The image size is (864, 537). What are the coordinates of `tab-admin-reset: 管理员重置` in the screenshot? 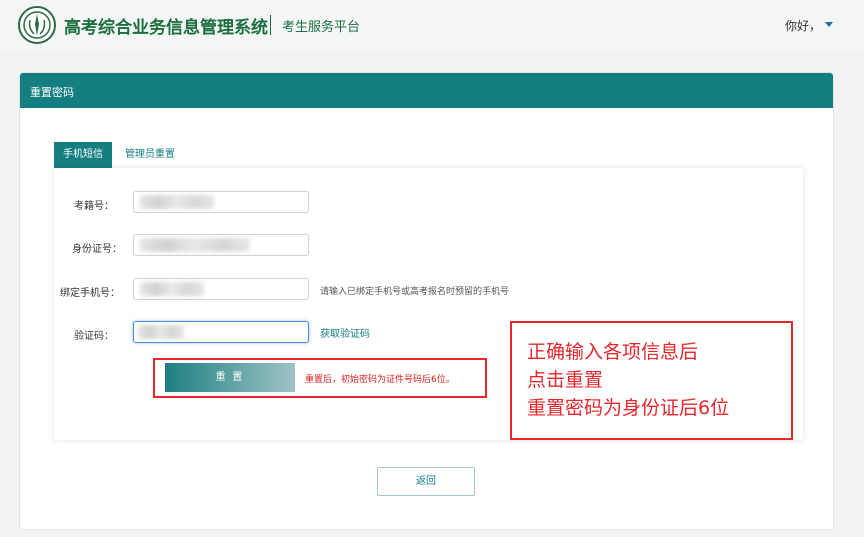 It's located at (150, 155).